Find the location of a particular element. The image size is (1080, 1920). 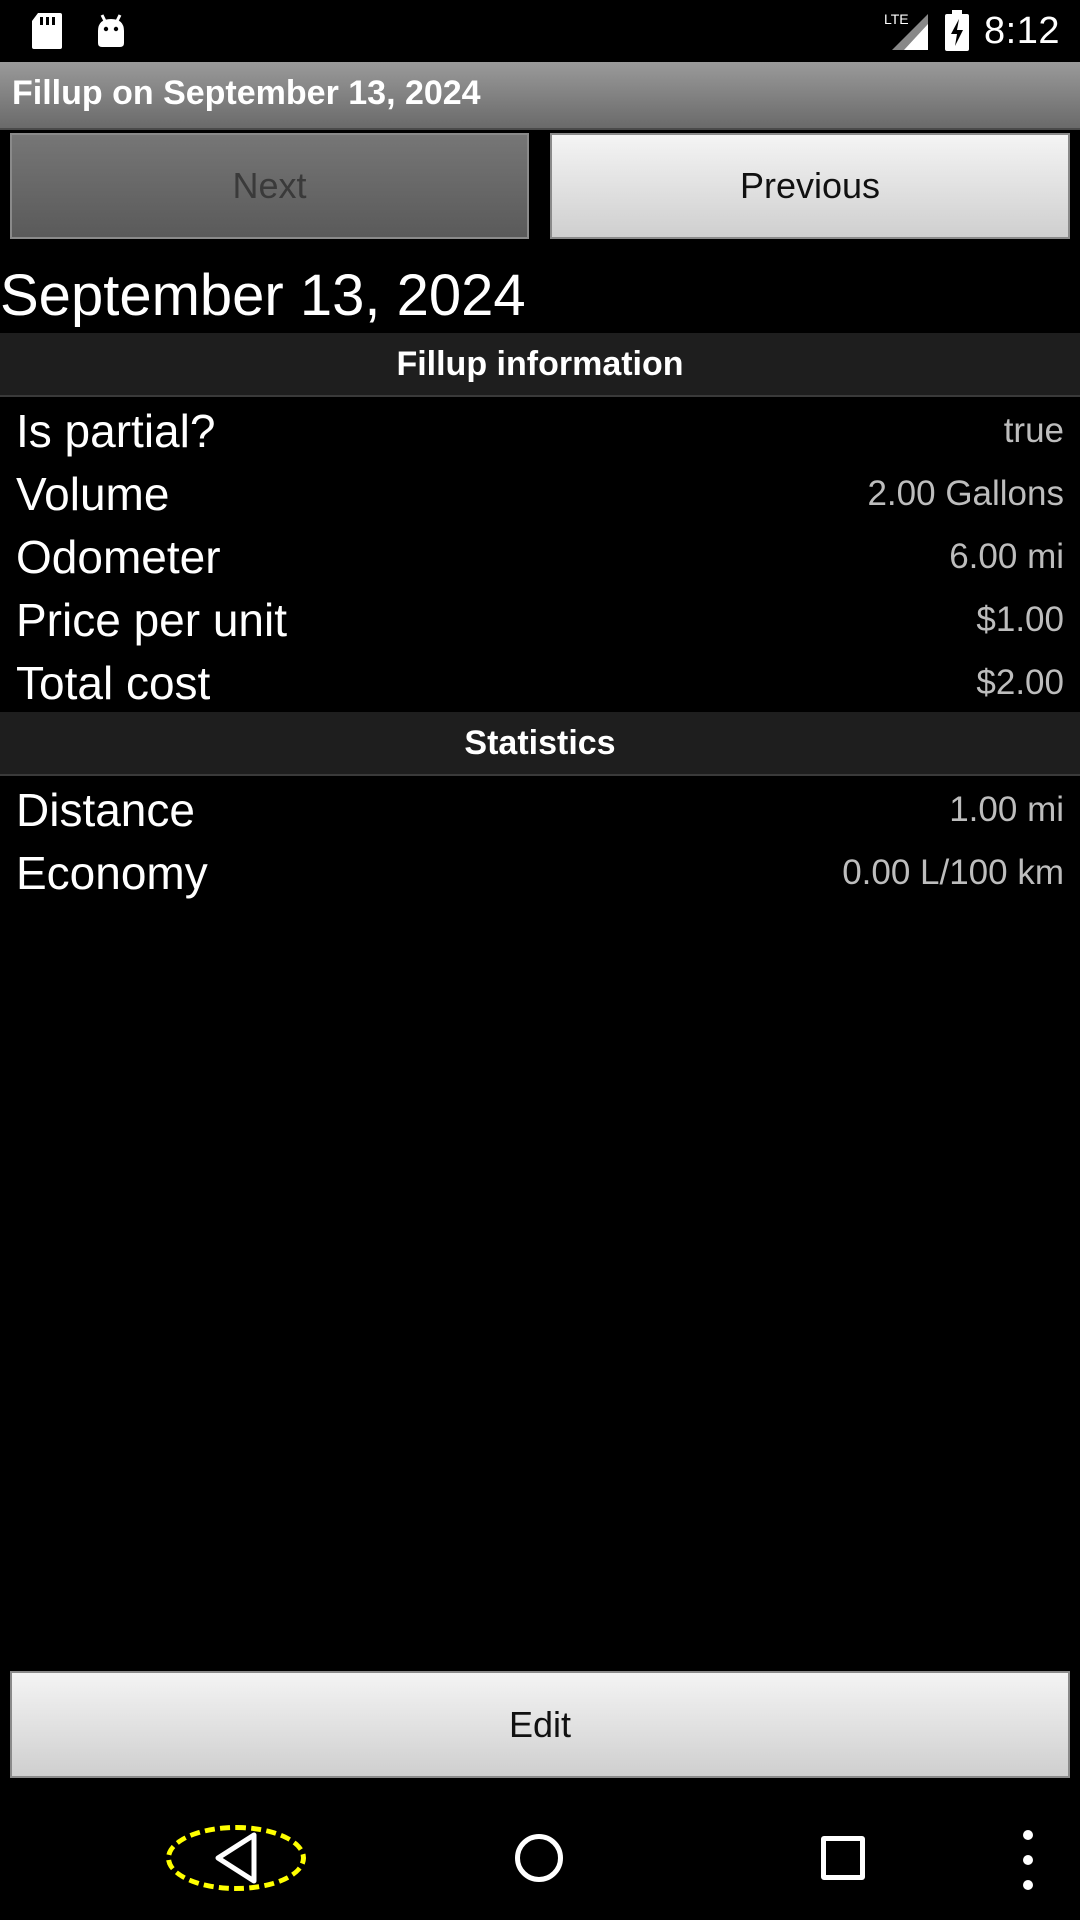

page-title: Fillup on September 13, 2024 is located at coordinates (246, 93).